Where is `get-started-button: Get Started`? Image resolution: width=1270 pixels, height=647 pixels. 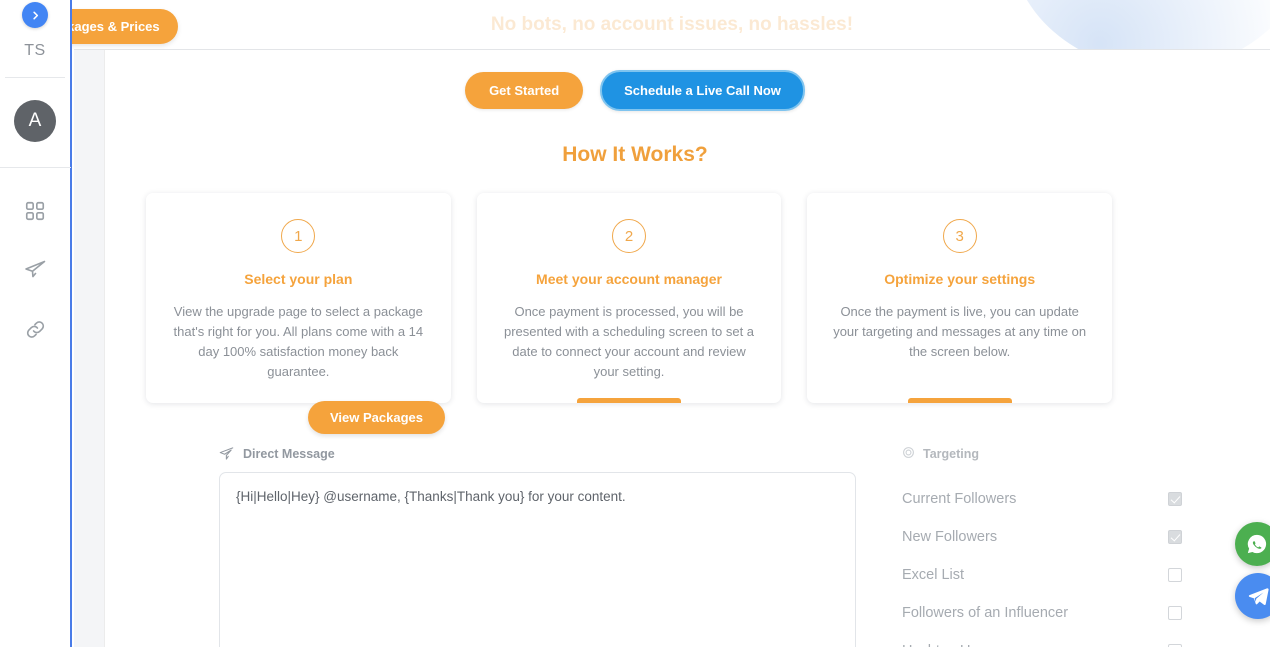 get-started-button: Get Started is located at coordinates (524, 90).